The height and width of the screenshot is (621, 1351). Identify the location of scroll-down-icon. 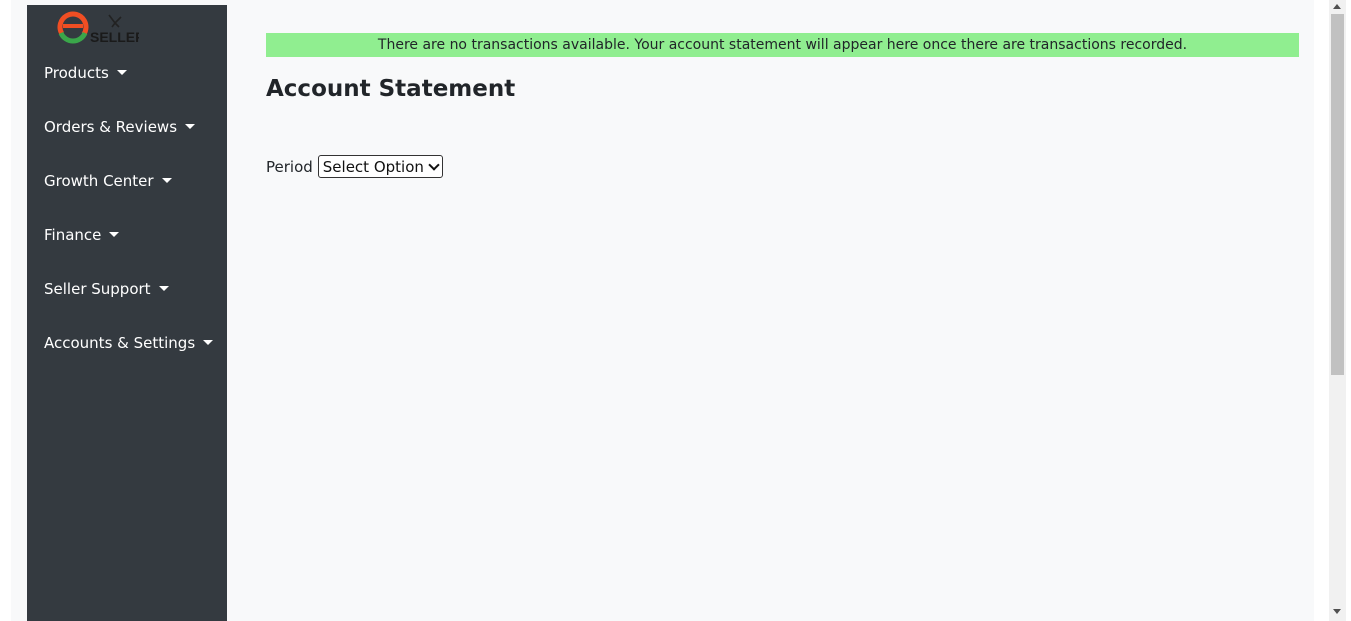
(1337, 611).